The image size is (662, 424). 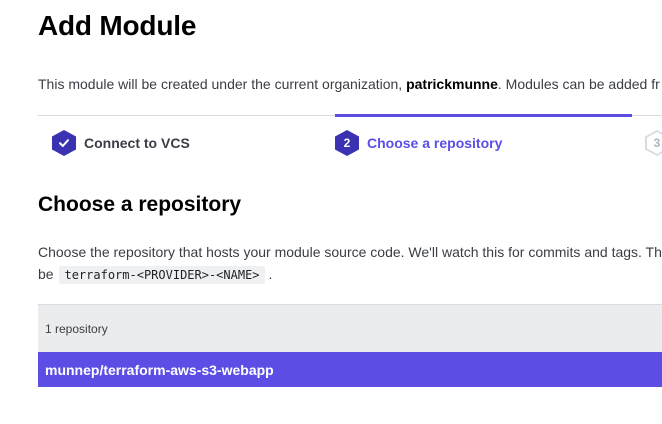 I want to click on section-title: Choose a repository, so click(x=140, y=204).